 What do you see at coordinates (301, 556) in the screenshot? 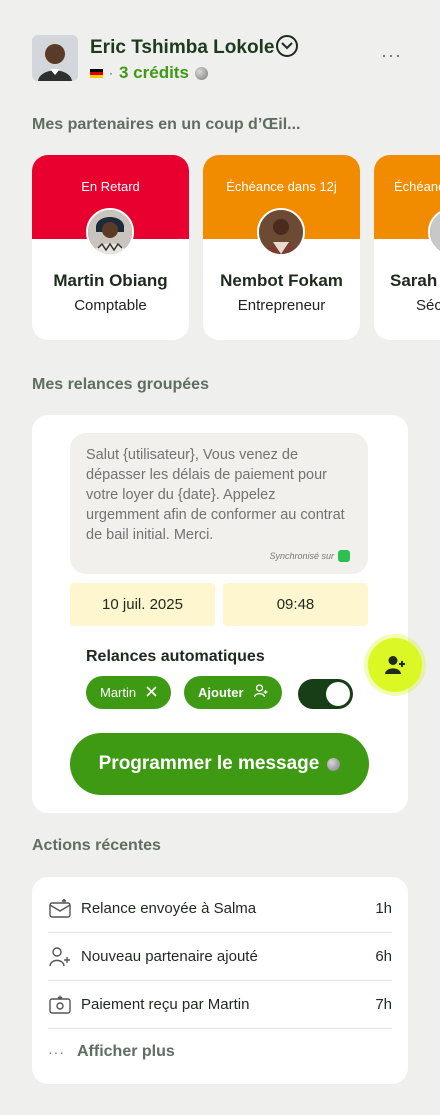
I see `sync-label: Synchronisé sur` at bounding box center [301, 556].